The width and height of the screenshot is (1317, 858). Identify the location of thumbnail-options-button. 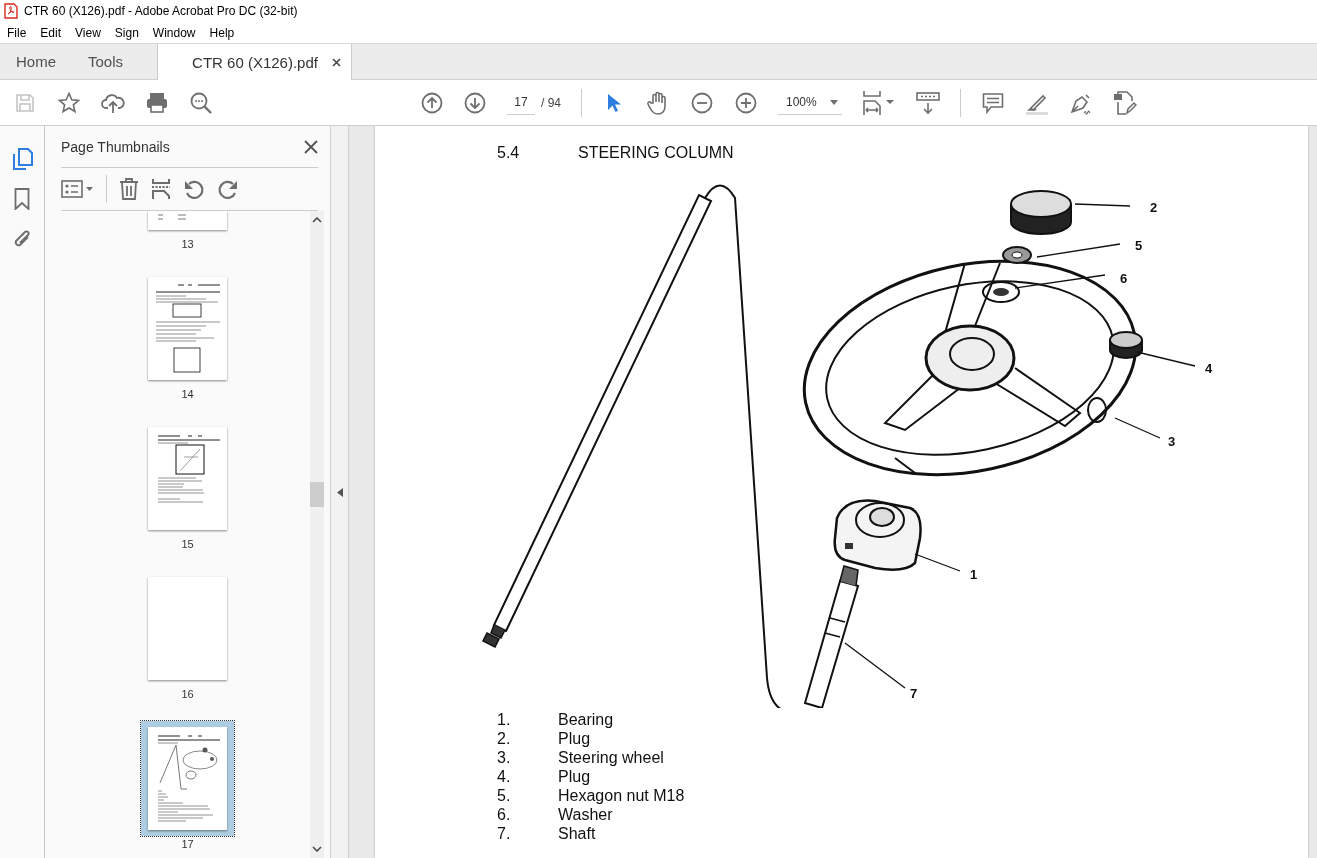
(77, 189).